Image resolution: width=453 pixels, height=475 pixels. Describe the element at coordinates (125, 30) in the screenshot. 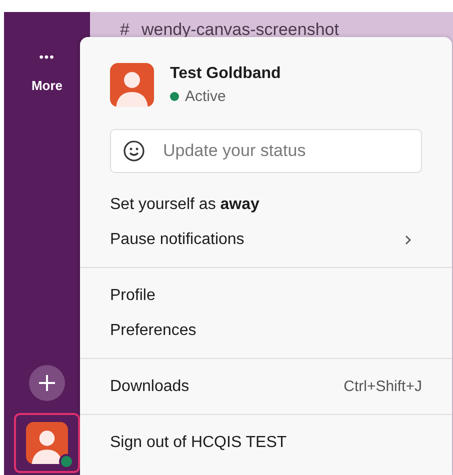

I see `hash-icon: #` at that location.